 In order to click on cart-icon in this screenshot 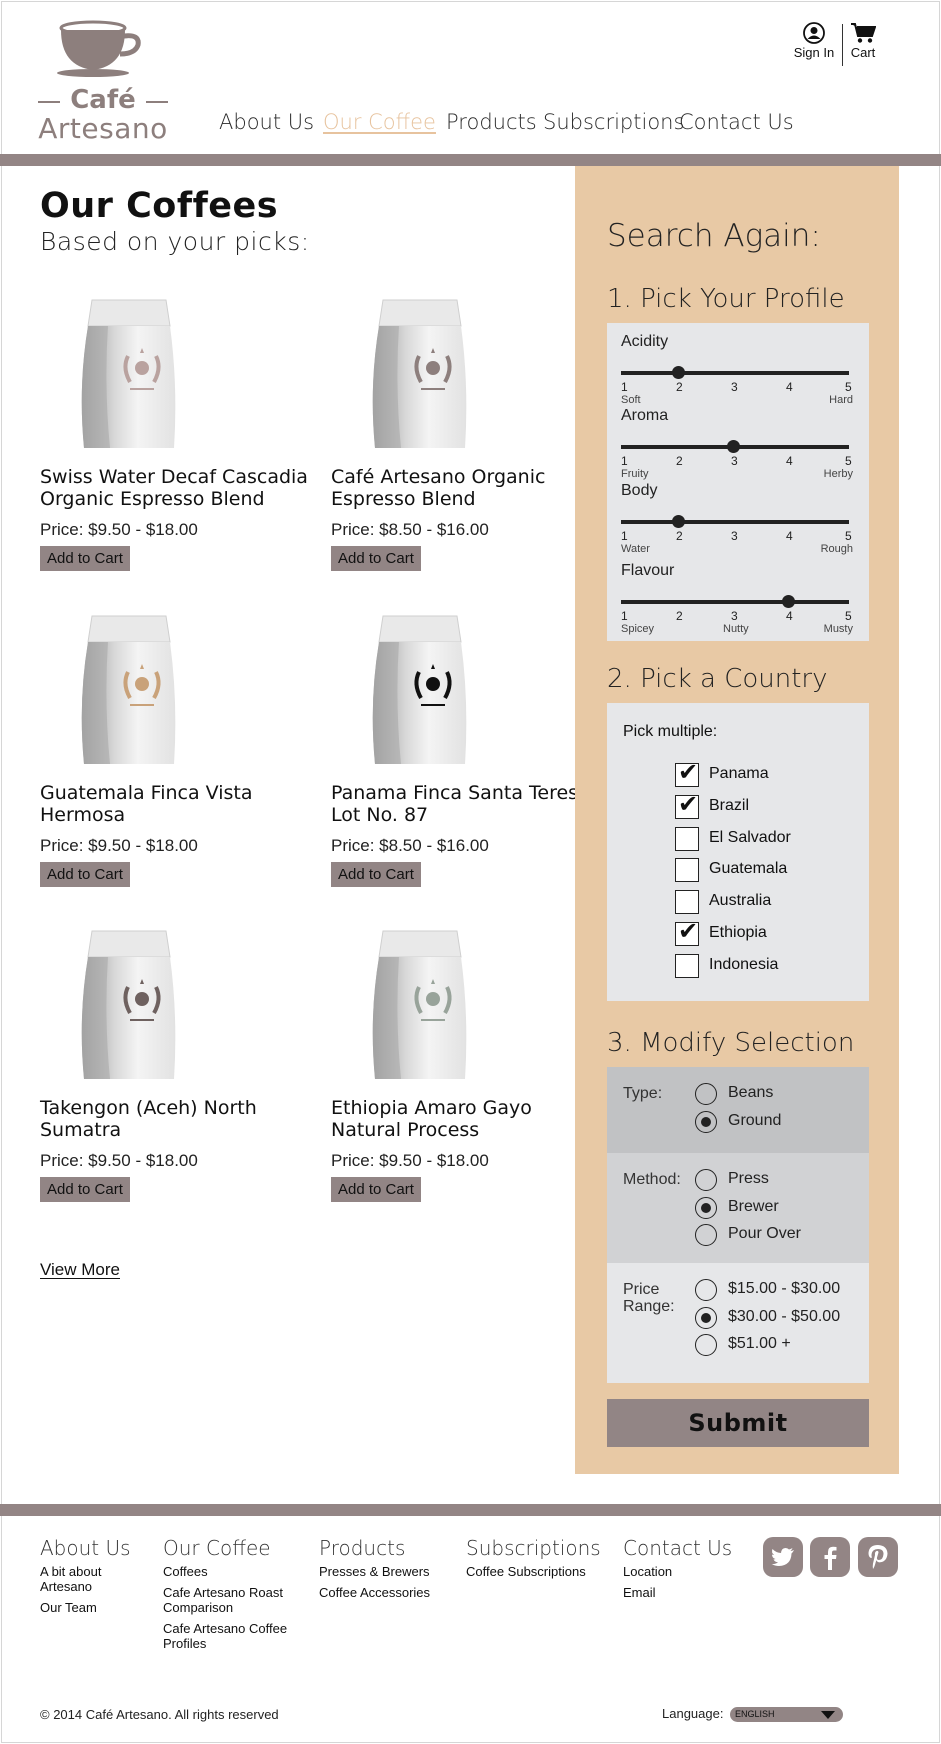, I will do `click(863, 33)`.